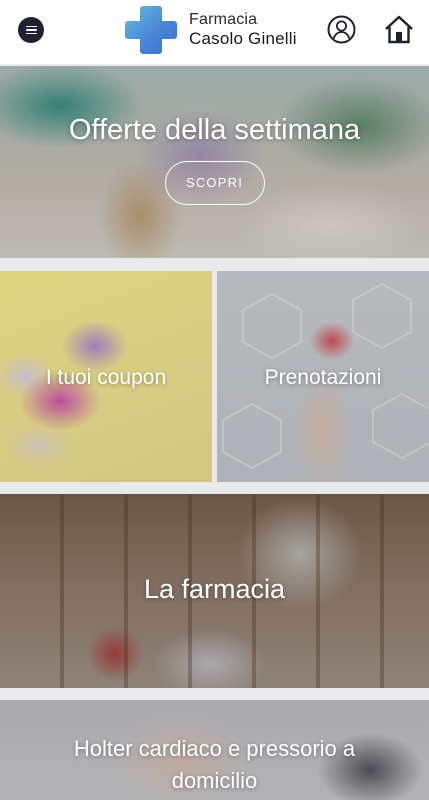 Image resolution: width=429 pixels, height=800 pixels. I want to click on hamburger-menu-icon, so click(31, 30).